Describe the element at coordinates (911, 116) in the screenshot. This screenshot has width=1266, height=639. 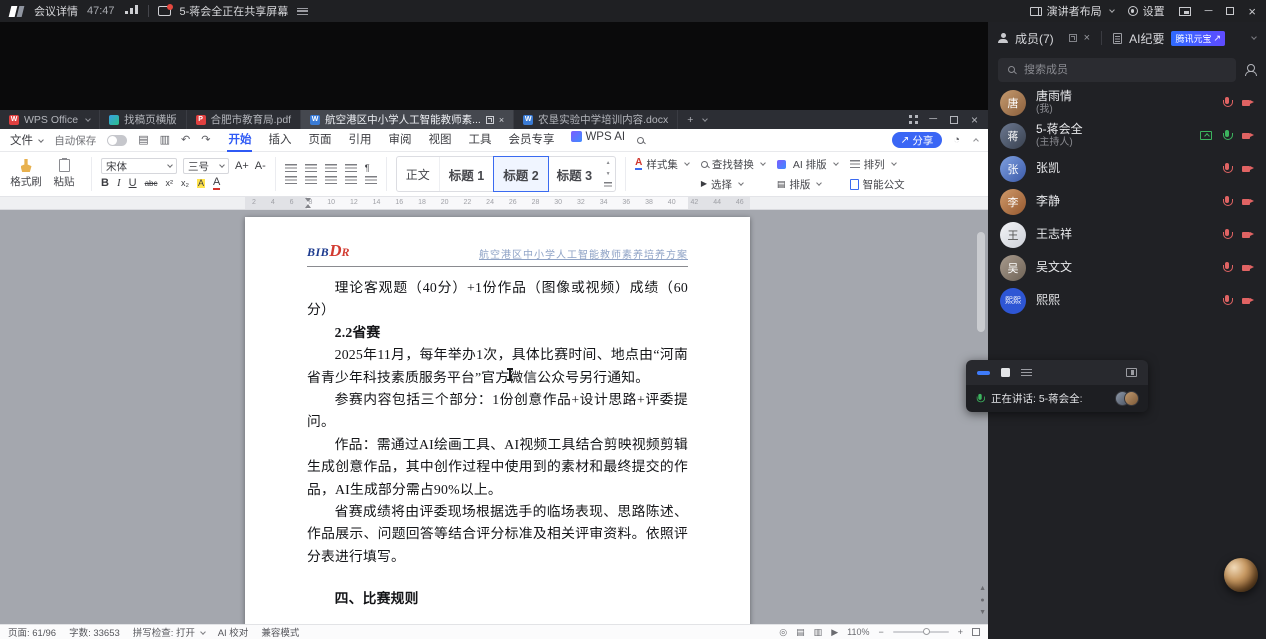
I see `apps-grid-icon` at that location.